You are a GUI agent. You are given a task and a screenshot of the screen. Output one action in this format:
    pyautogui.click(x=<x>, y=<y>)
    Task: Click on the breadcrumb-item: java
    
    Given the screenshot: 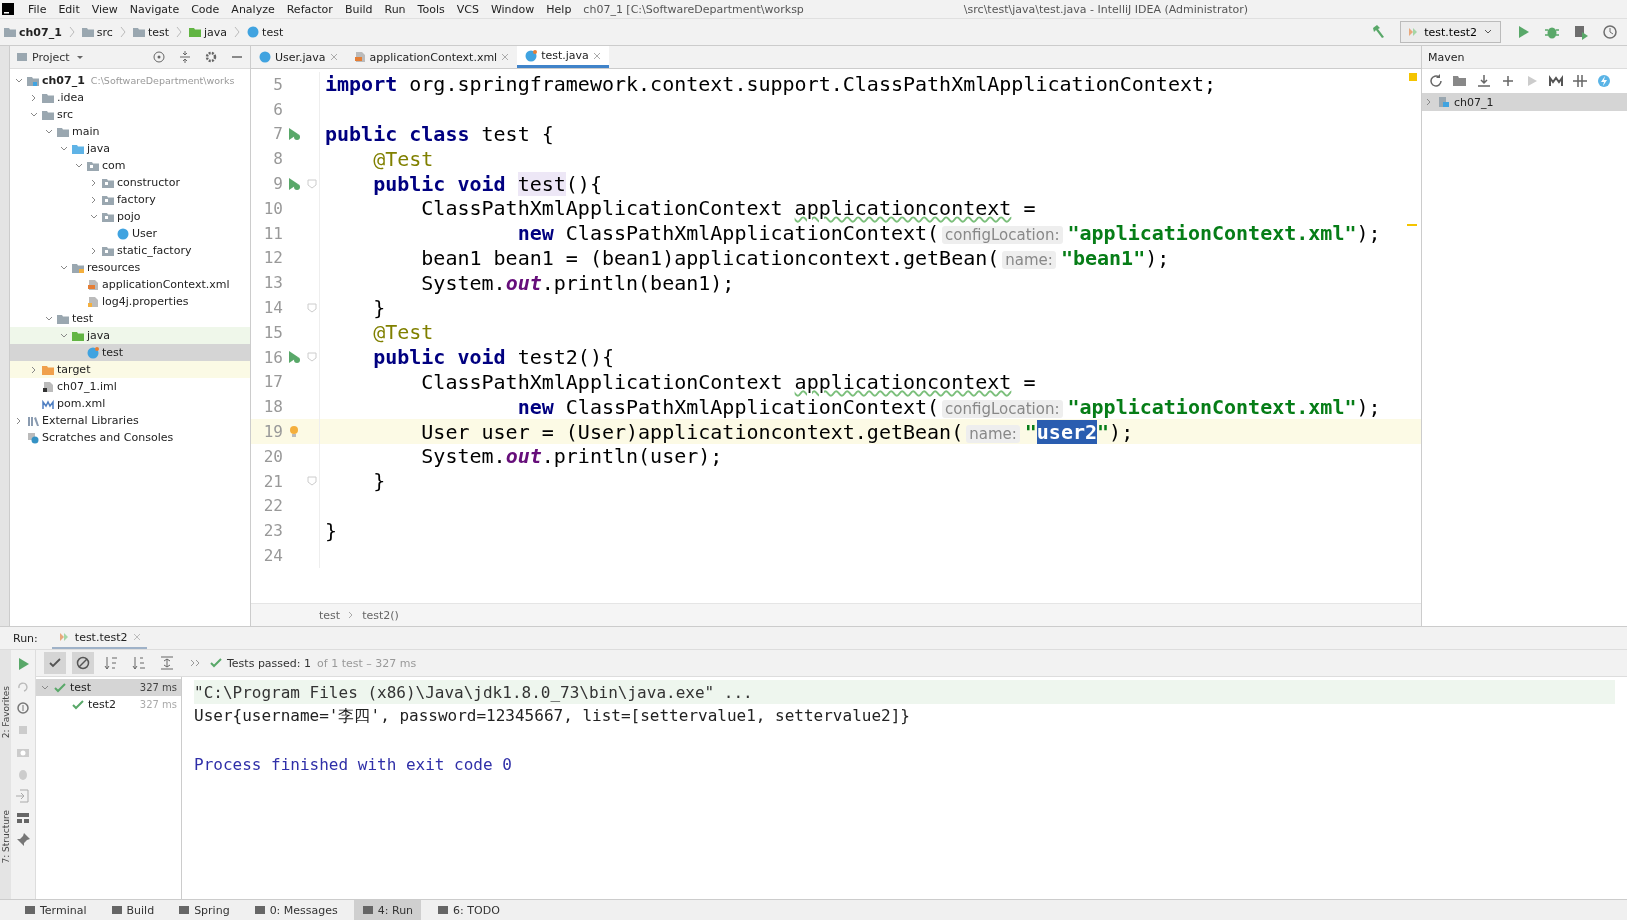 What is the action you would take?
    pyautogui.click(x=216, y=32)
    